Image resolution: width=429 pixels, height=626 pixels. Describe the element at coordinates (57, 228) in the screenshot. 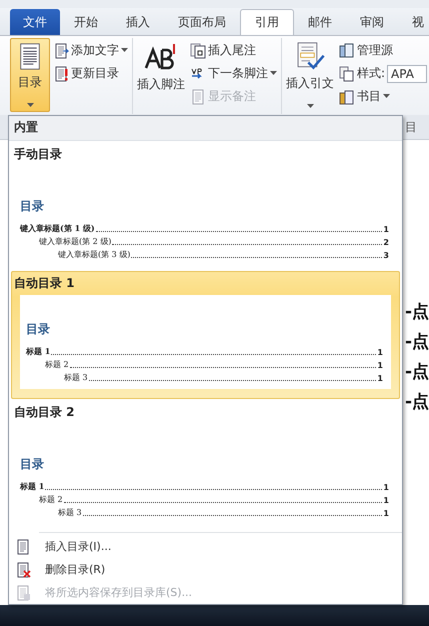

I see `entry-title: 键入章标题(第 1 级)` at that location.